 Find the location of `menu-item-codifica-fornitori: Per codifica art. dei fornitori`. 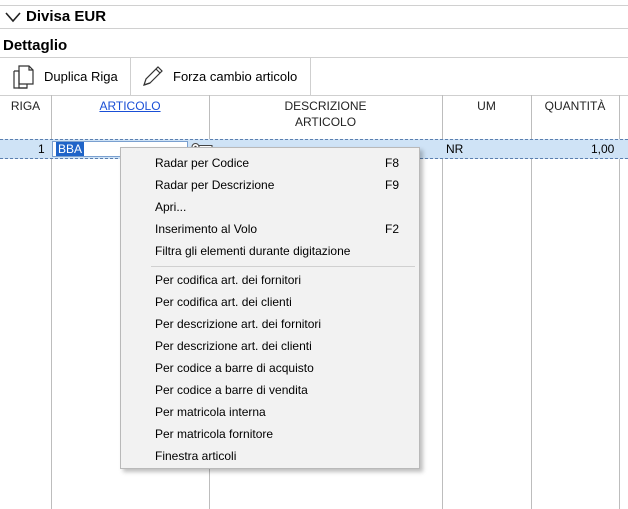

menu-item-codifica-fornitori: Per codifica art. dei fornitori is located at coordinates (270, 280).